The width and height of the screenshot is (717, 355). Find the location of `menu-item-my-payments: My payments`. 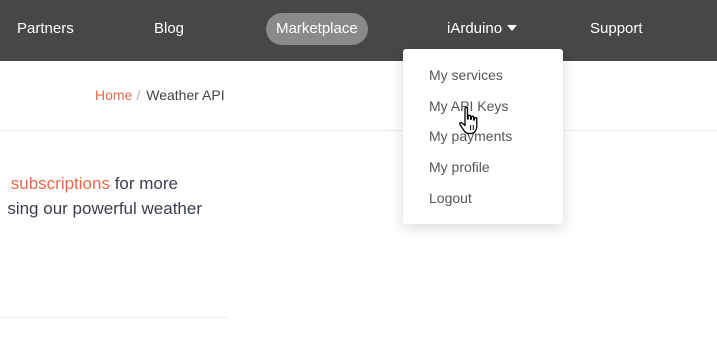

menu-item-my-payments: My payments is located at coordinates (470, 136).